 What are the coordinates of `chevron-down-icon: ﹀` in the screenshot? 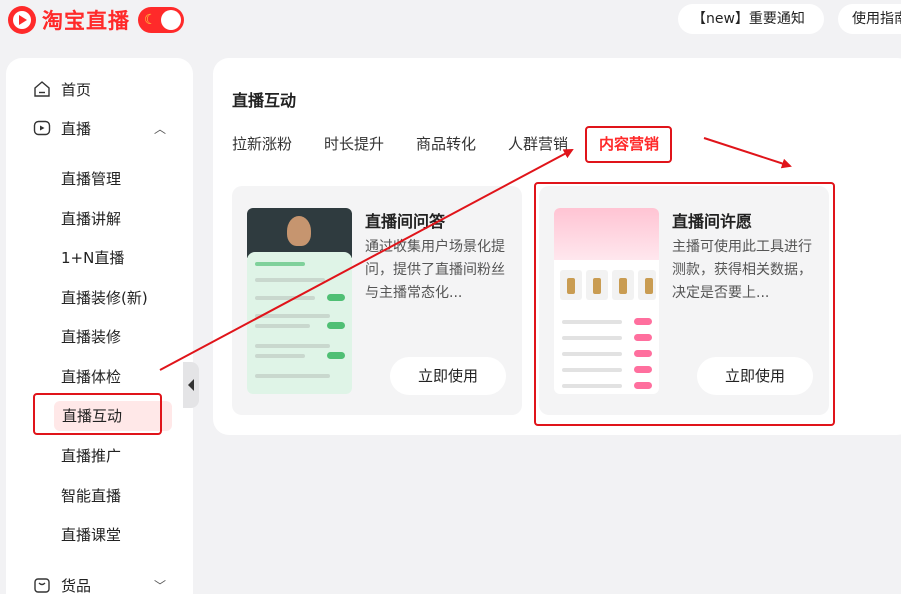 It's located at (160, 585).